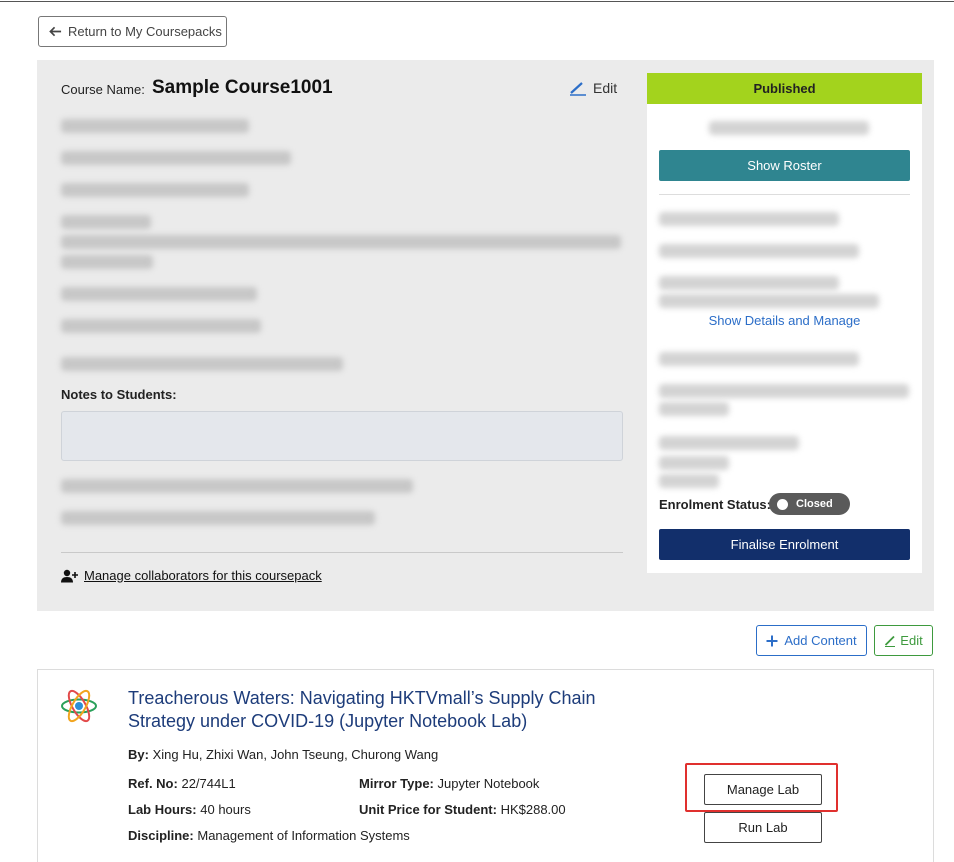 The width and height of the screenshot is (954, 862). I want to click on atom-icon, so click(79, 706).